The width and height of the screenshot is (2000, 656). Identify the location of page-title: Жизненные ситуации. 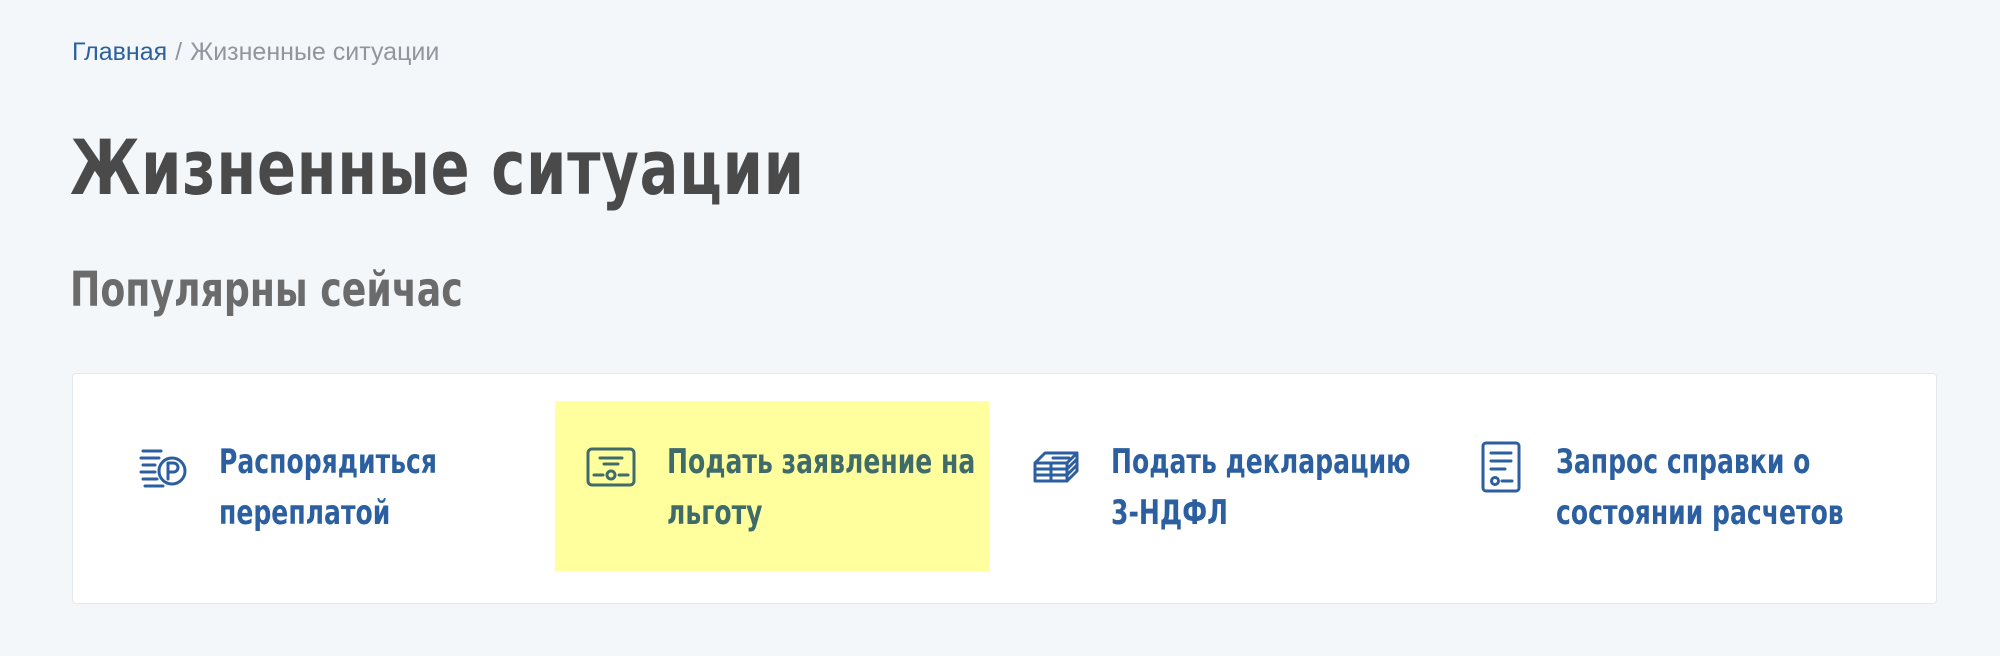
(437, 167).